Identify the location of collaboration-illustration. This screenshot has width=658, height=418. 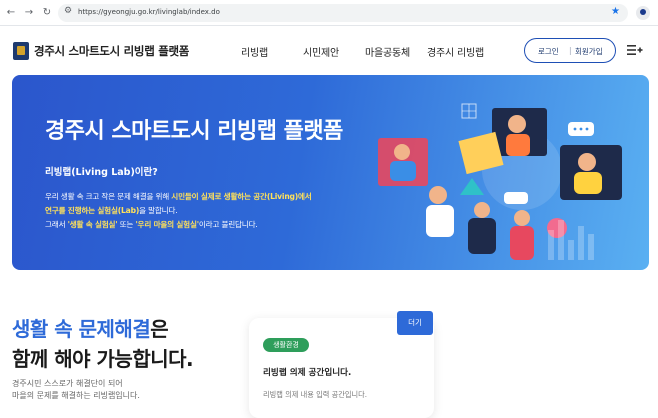
(500, 181).